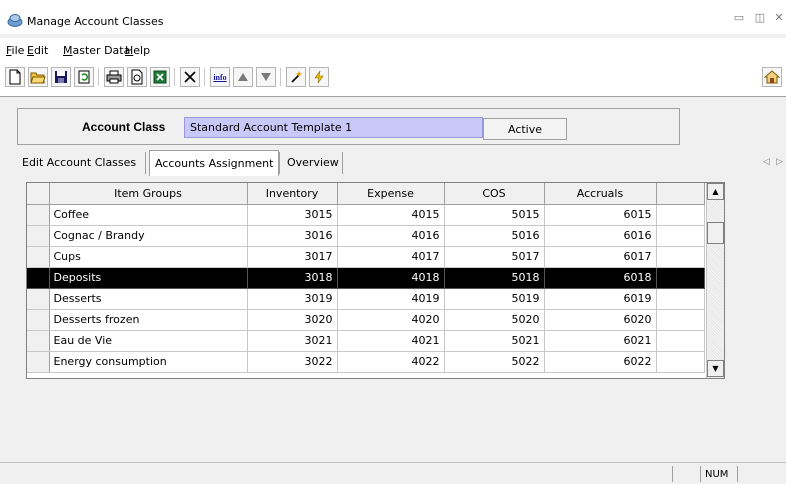 This screenshot has height=484, width=786. I want to click on info-icon: info, so click(220, 77).